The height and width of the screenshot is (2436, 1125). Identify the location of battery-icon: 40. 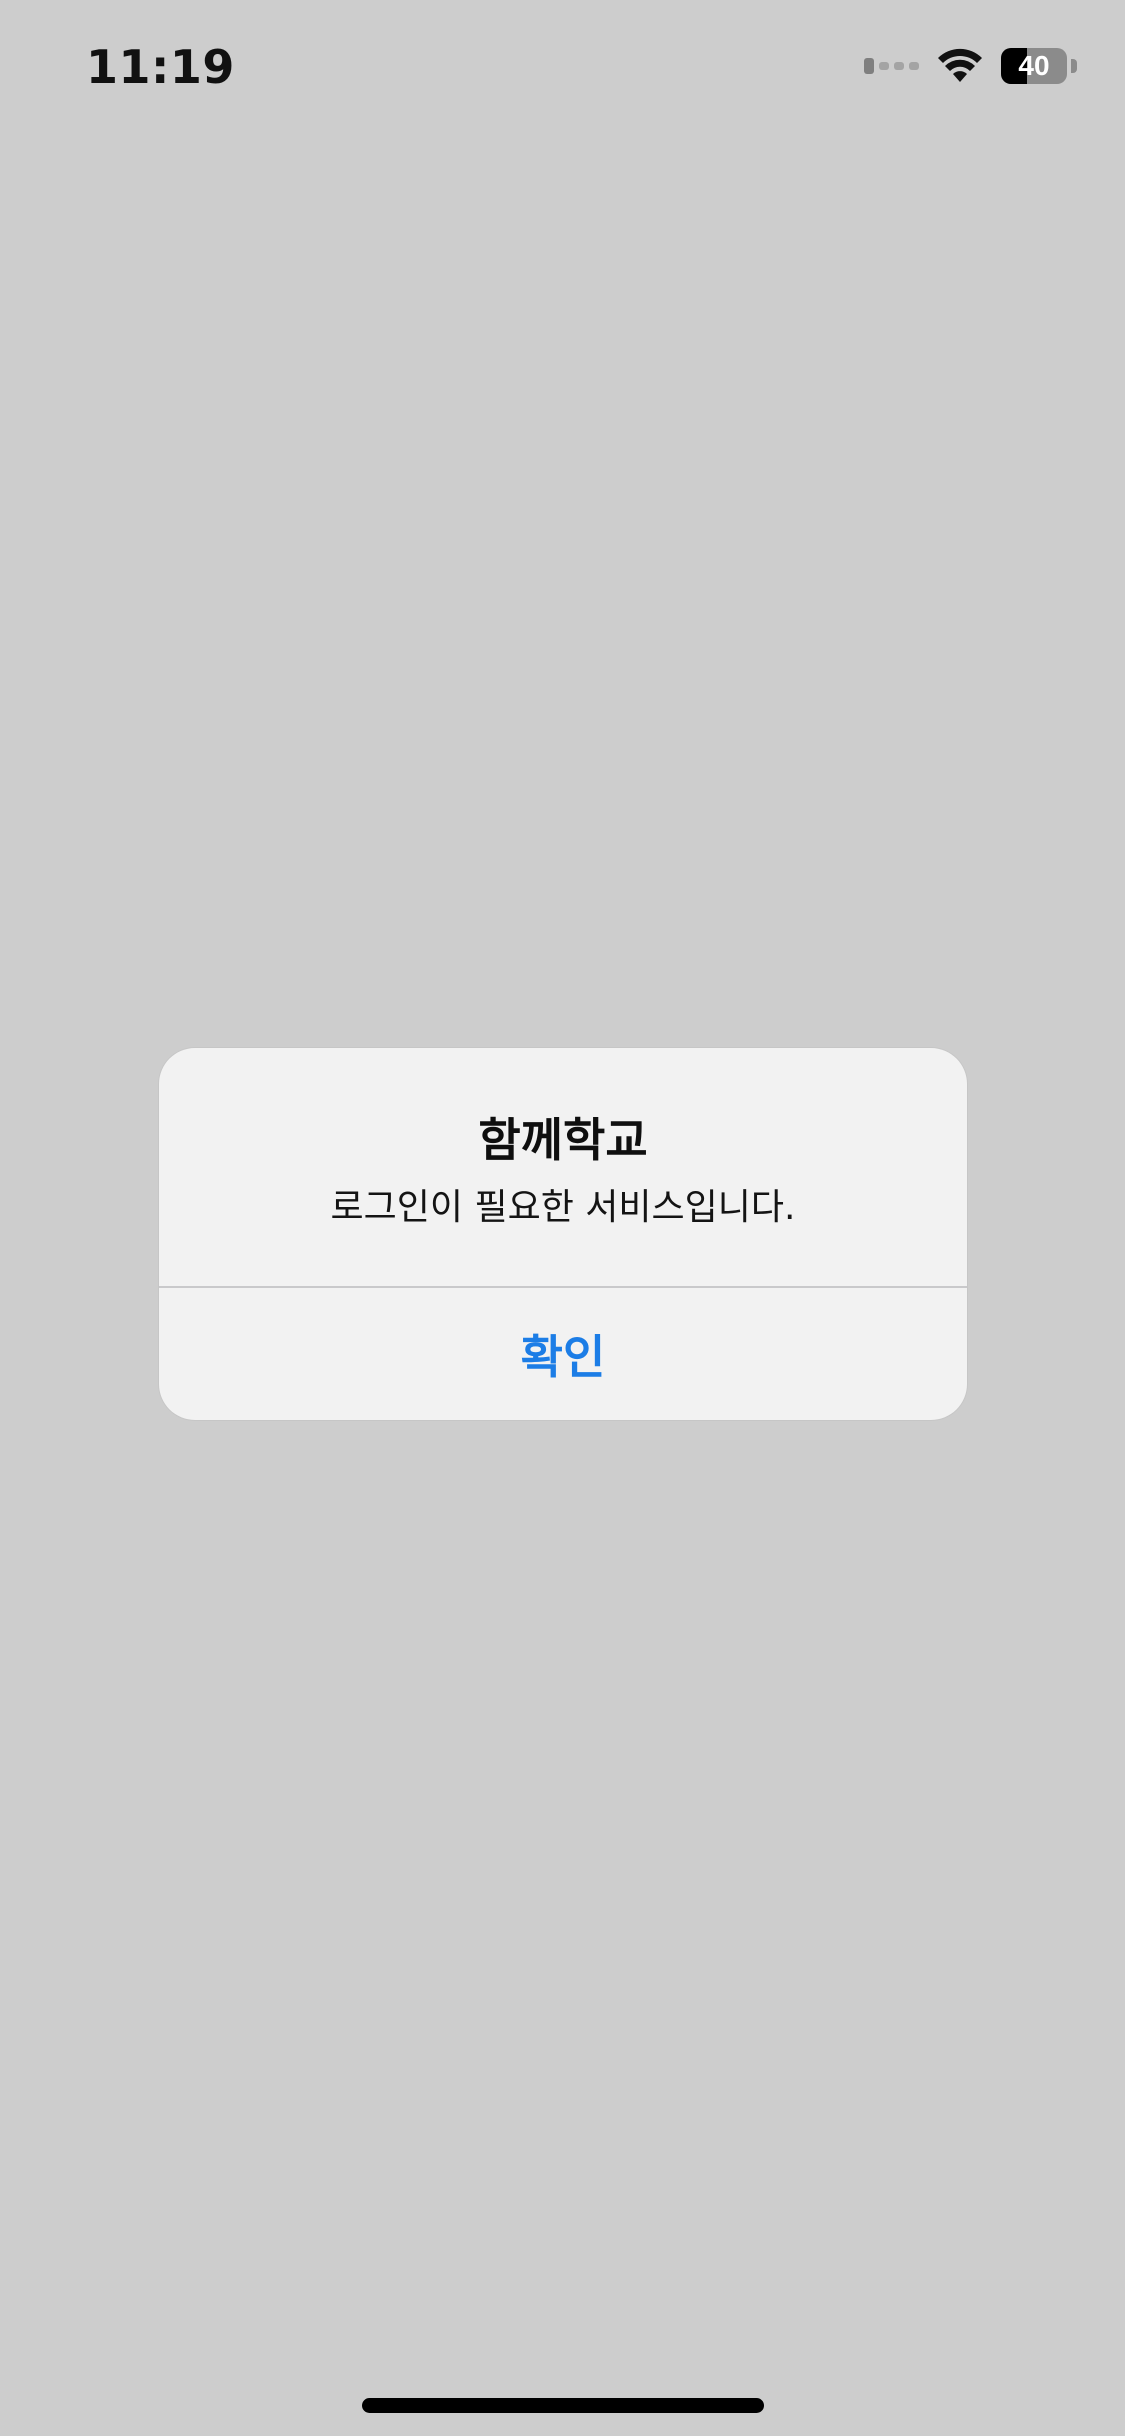
(1034, 66).